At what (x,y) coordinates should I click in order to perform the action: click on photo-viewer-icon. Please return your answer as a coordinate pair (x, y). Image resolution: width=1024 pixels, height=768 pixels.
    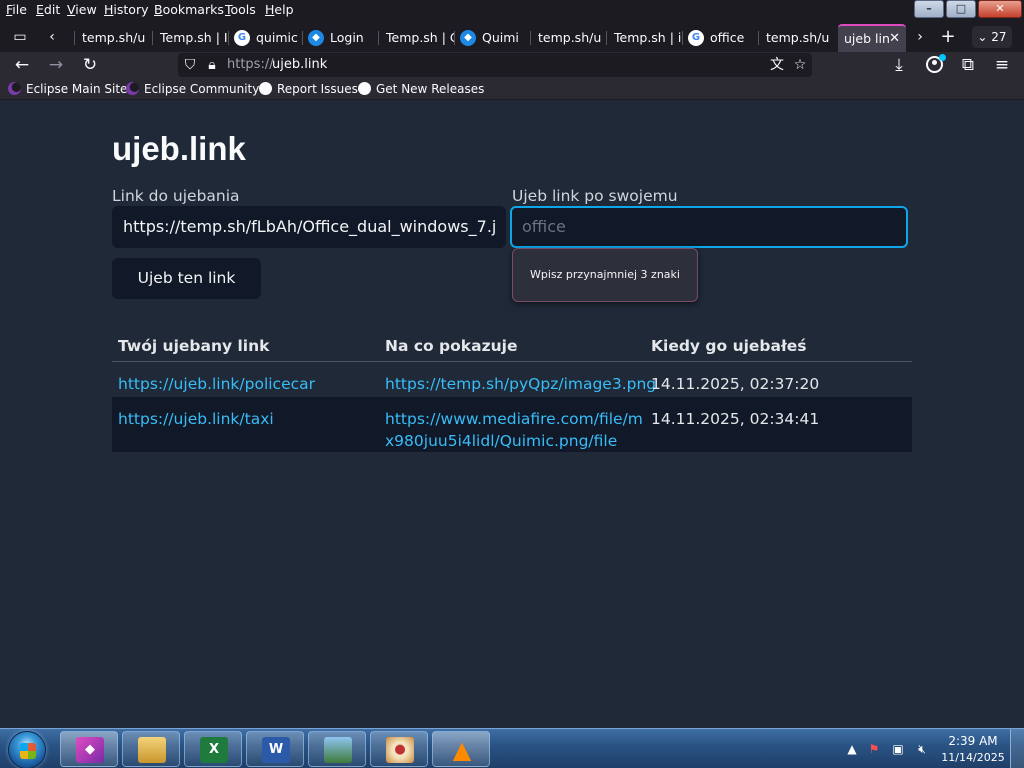
    Looking at the image, I should click on (338, 750).